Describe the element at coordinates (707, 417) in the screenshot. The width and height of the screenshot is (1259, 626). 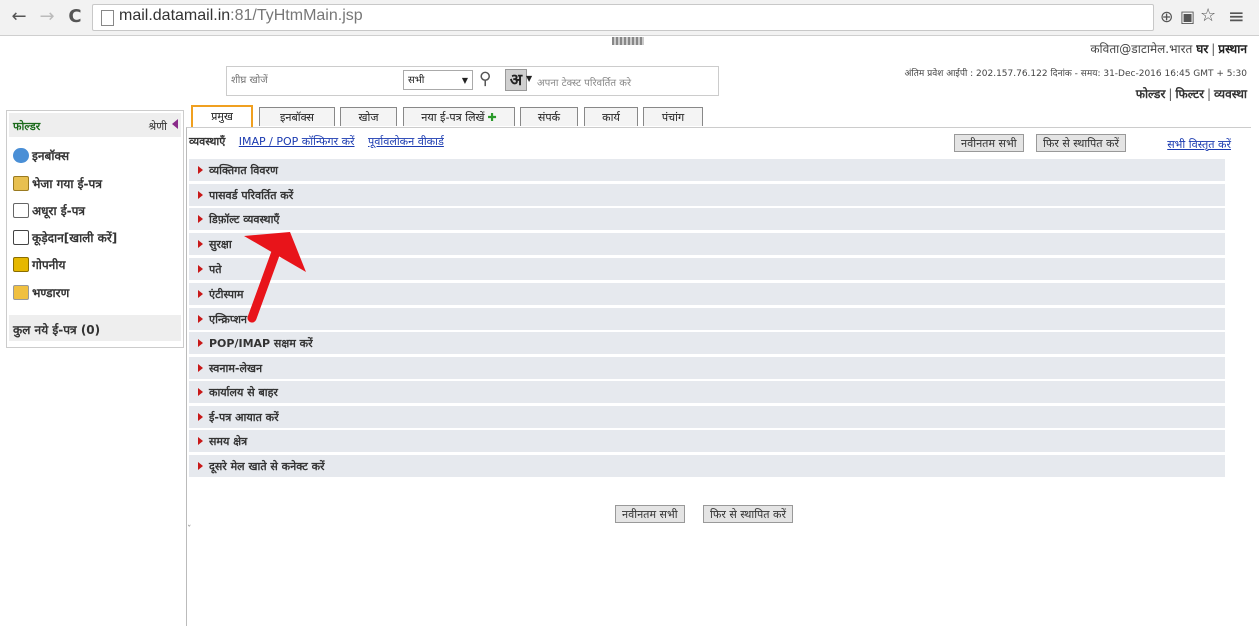
I see `settings-row-import: ई-पत्र आयात करें` at that location.